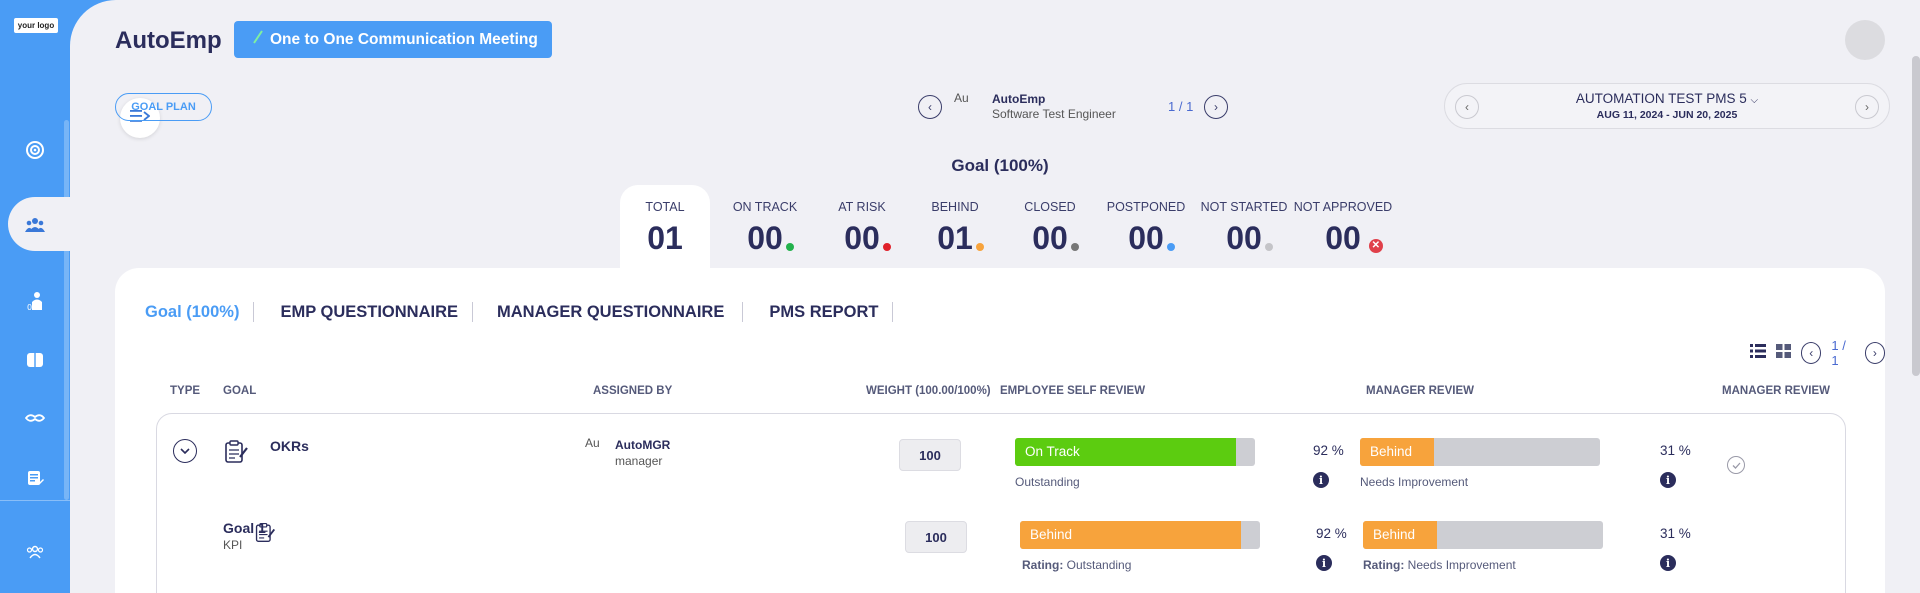 The image size is (1920, 593). I want to click on assigned-avatar: Au, so click(592, 443).